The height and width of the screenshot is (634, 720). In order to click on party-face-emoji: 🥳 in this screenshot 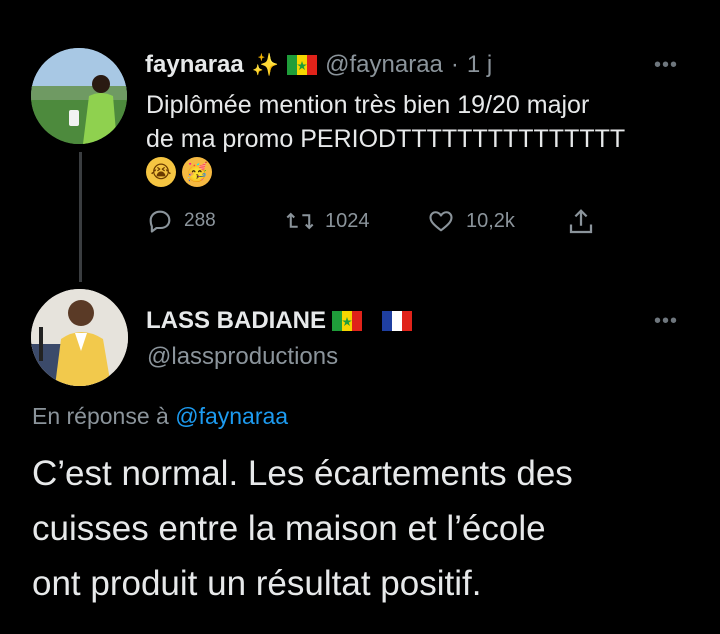, I will do `click(197, 172)`.